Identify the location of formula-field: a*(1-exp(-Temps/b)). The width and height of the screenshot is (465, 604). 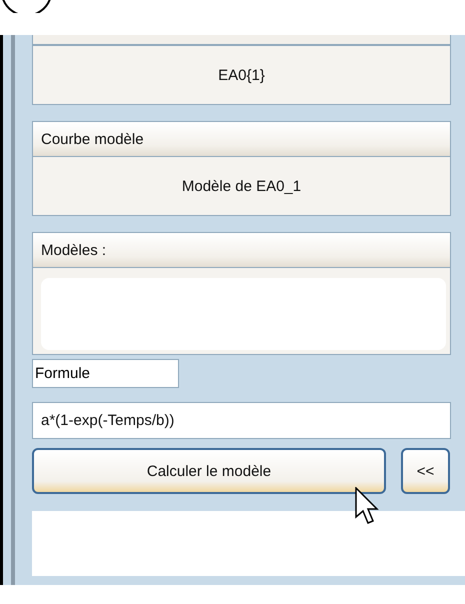
(241, 420).